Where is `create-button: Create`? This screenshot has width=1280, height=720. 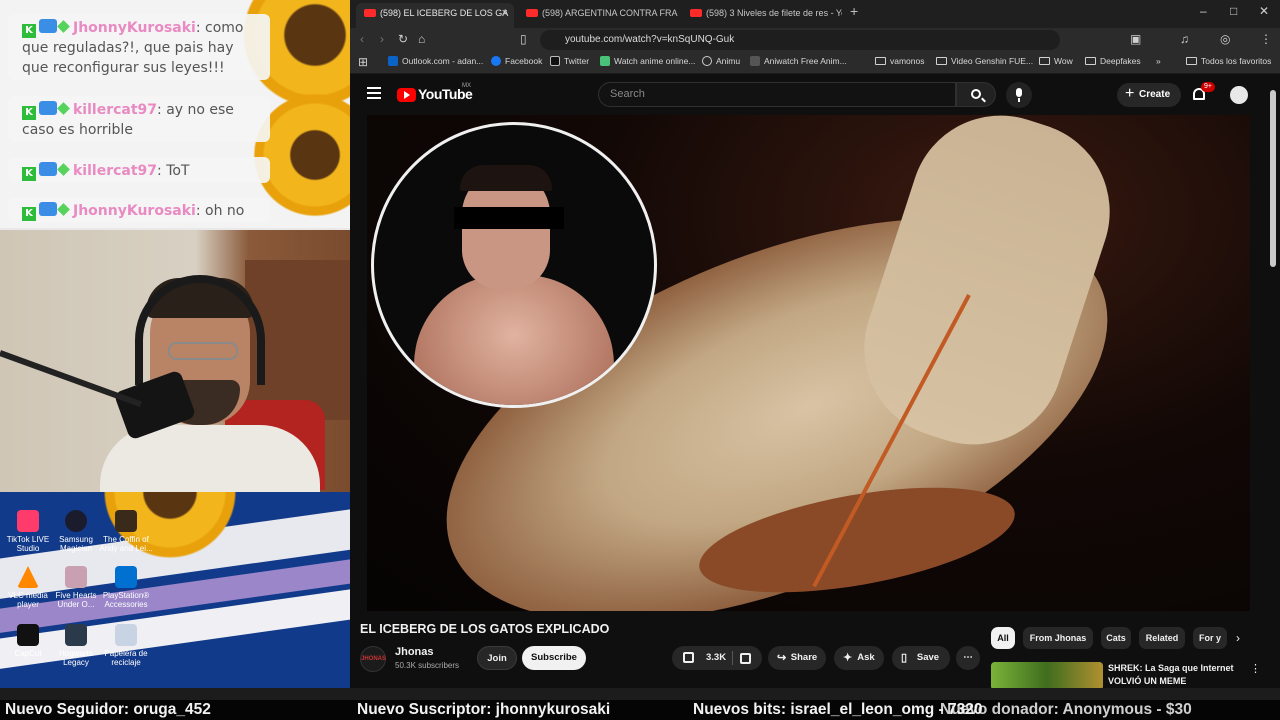
create-button: Create is located at coordinates (1149, 94).